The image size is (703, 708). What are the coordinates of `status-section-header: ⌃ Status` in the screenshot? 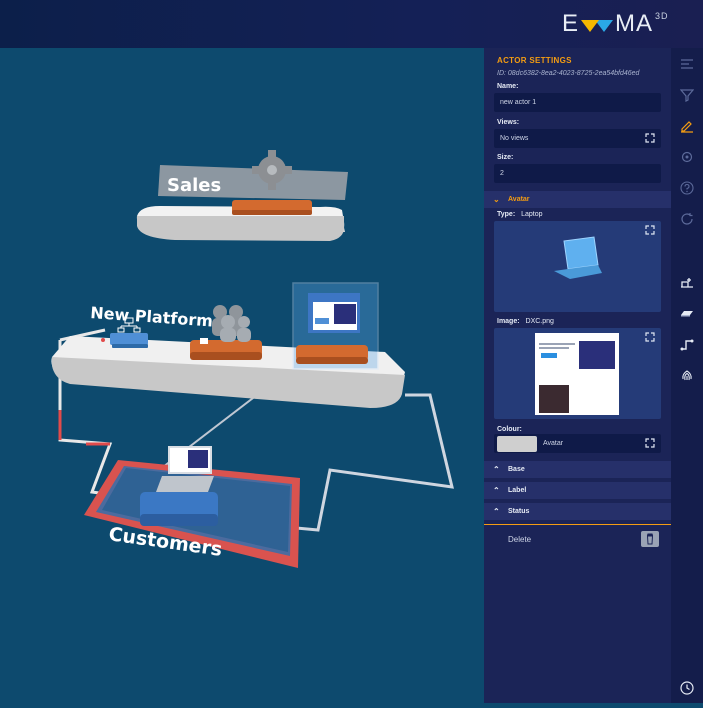 It's located at (577, 511).